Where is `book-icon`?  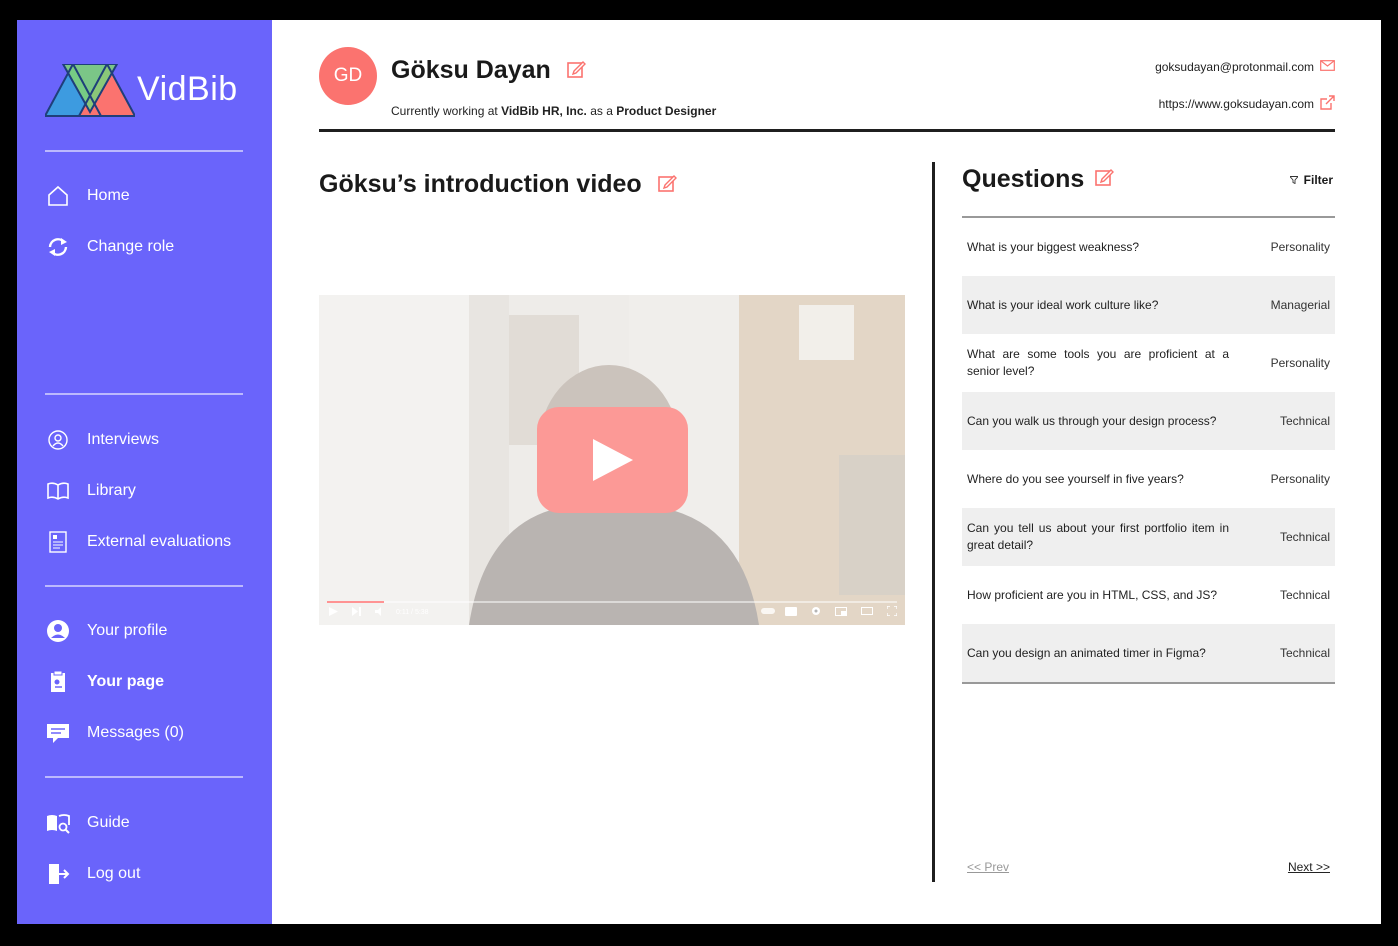
book-icon is located at coordinates (58, 491).